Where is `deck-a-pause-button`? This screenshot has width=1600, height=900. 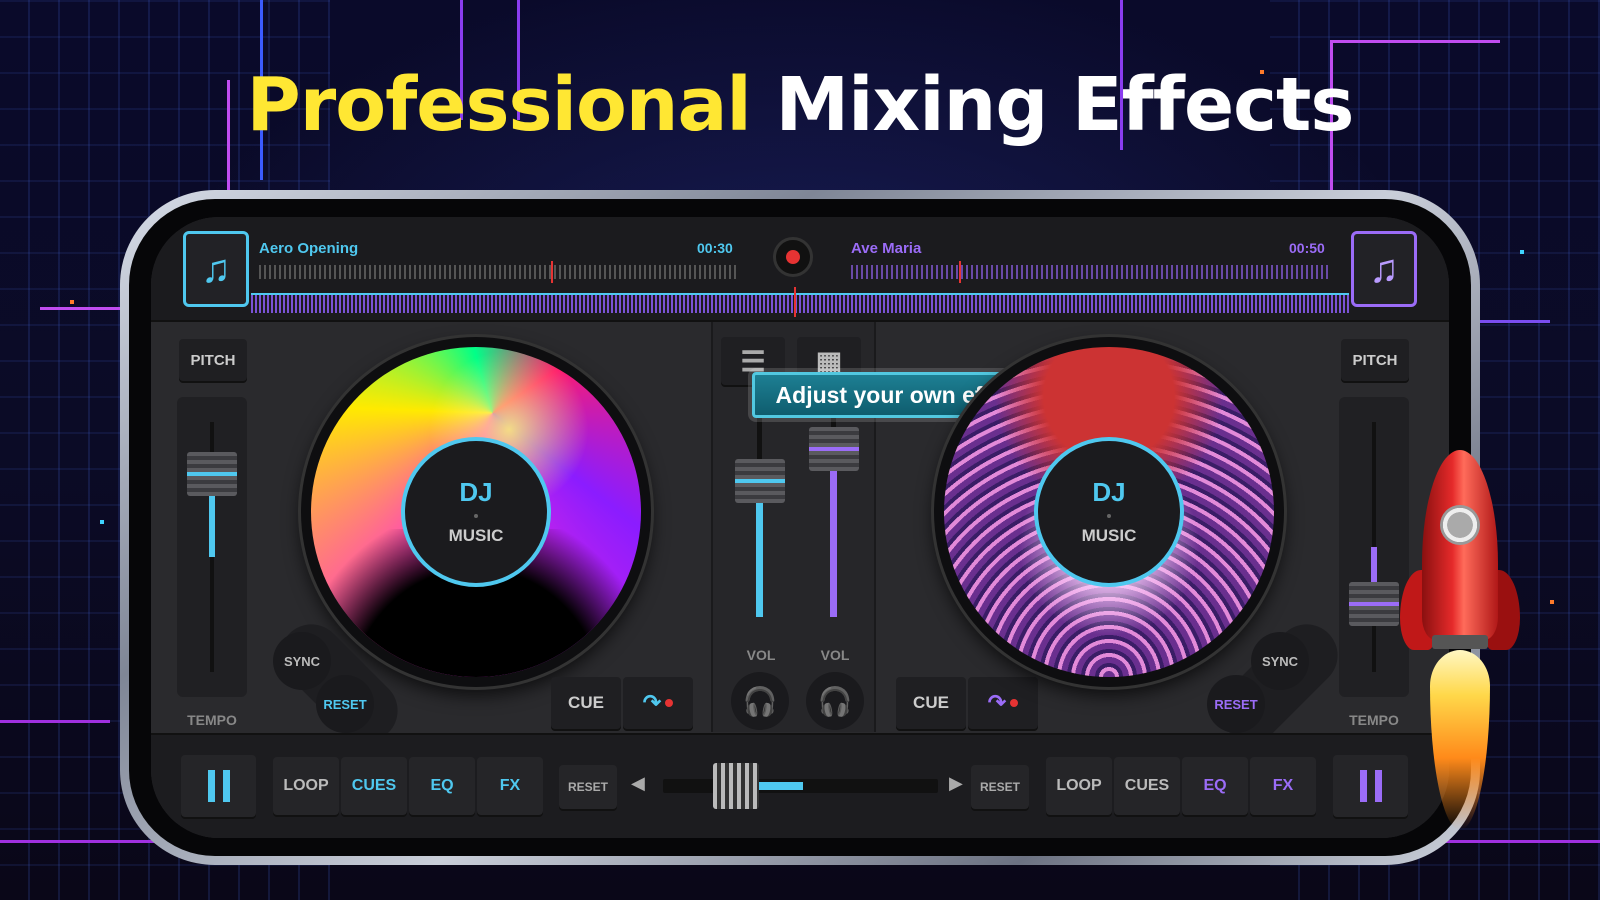
deck-a-pause-button is located at coordinates (218, 786).